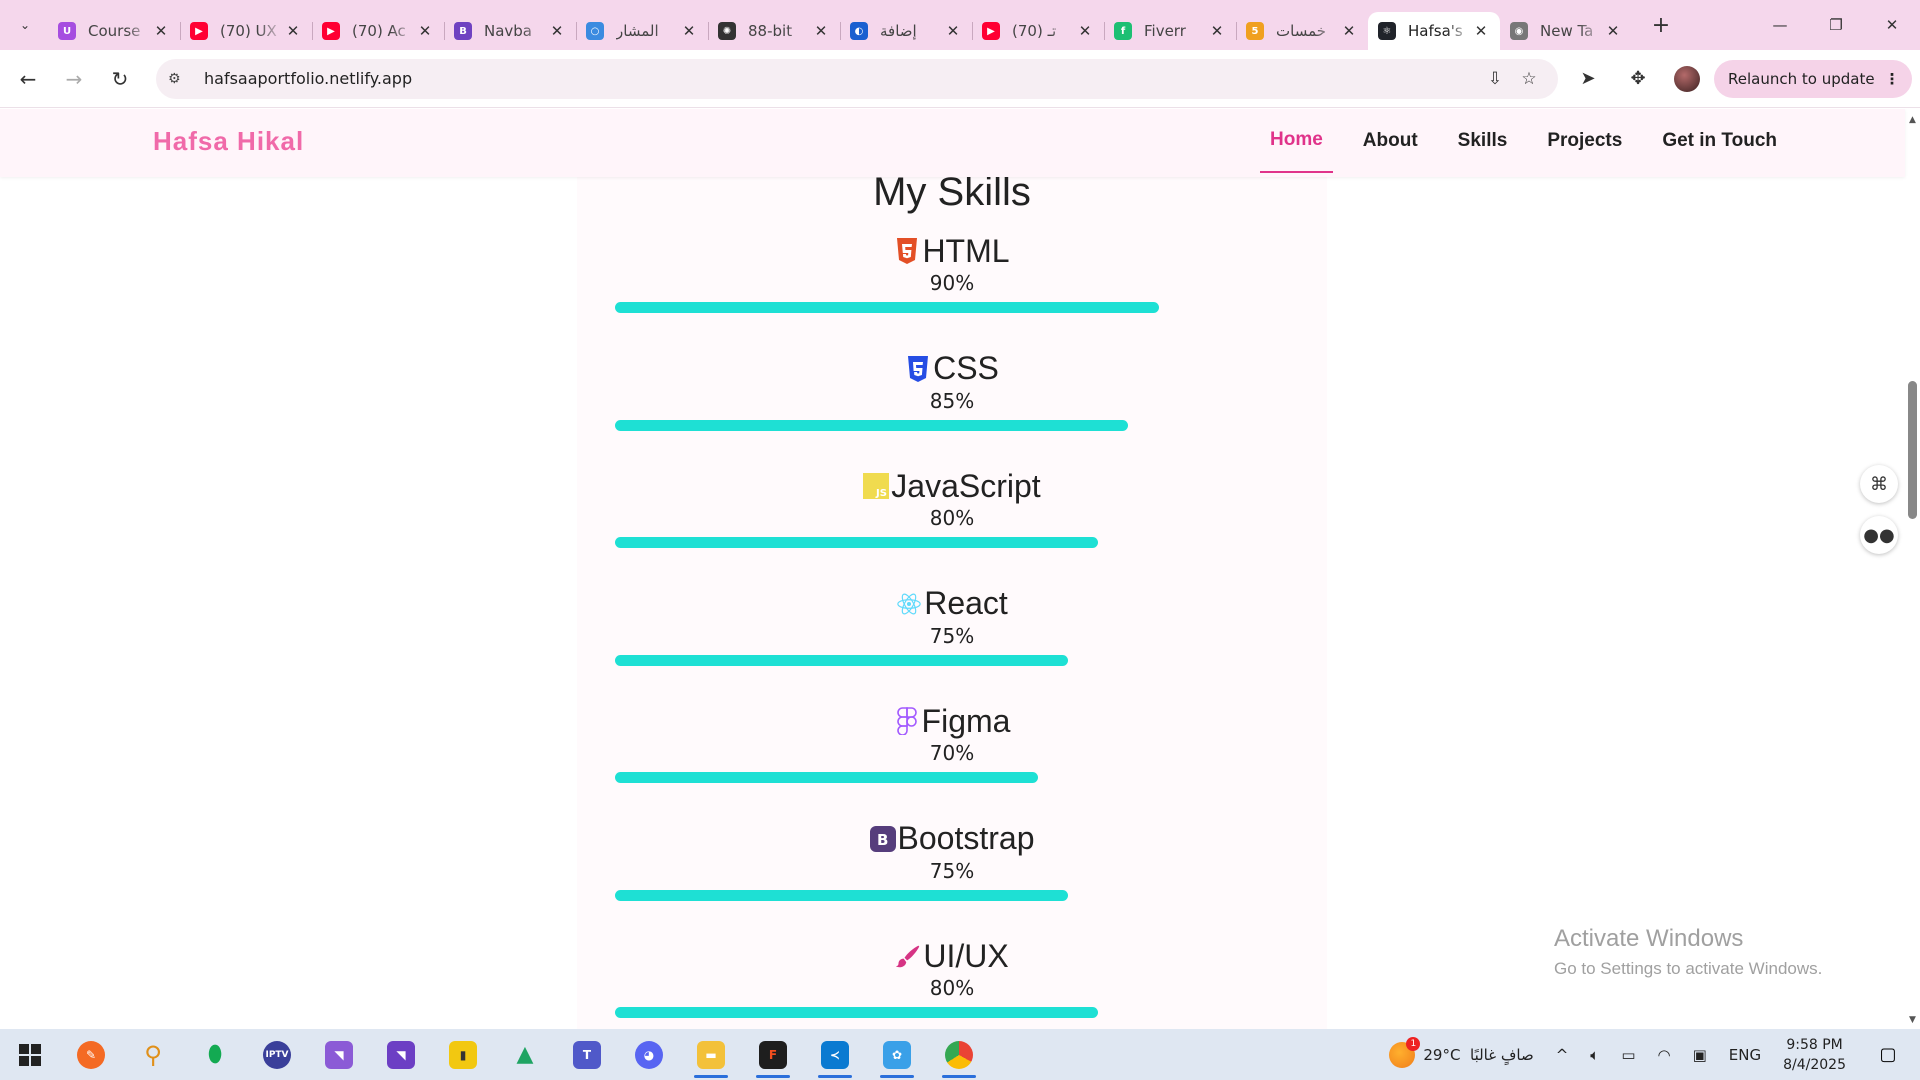  What do you see at coordinates (727, 31) in the screenshot?
I see `tab-favicon-icon: ✺` at bounding box center [727, 31].